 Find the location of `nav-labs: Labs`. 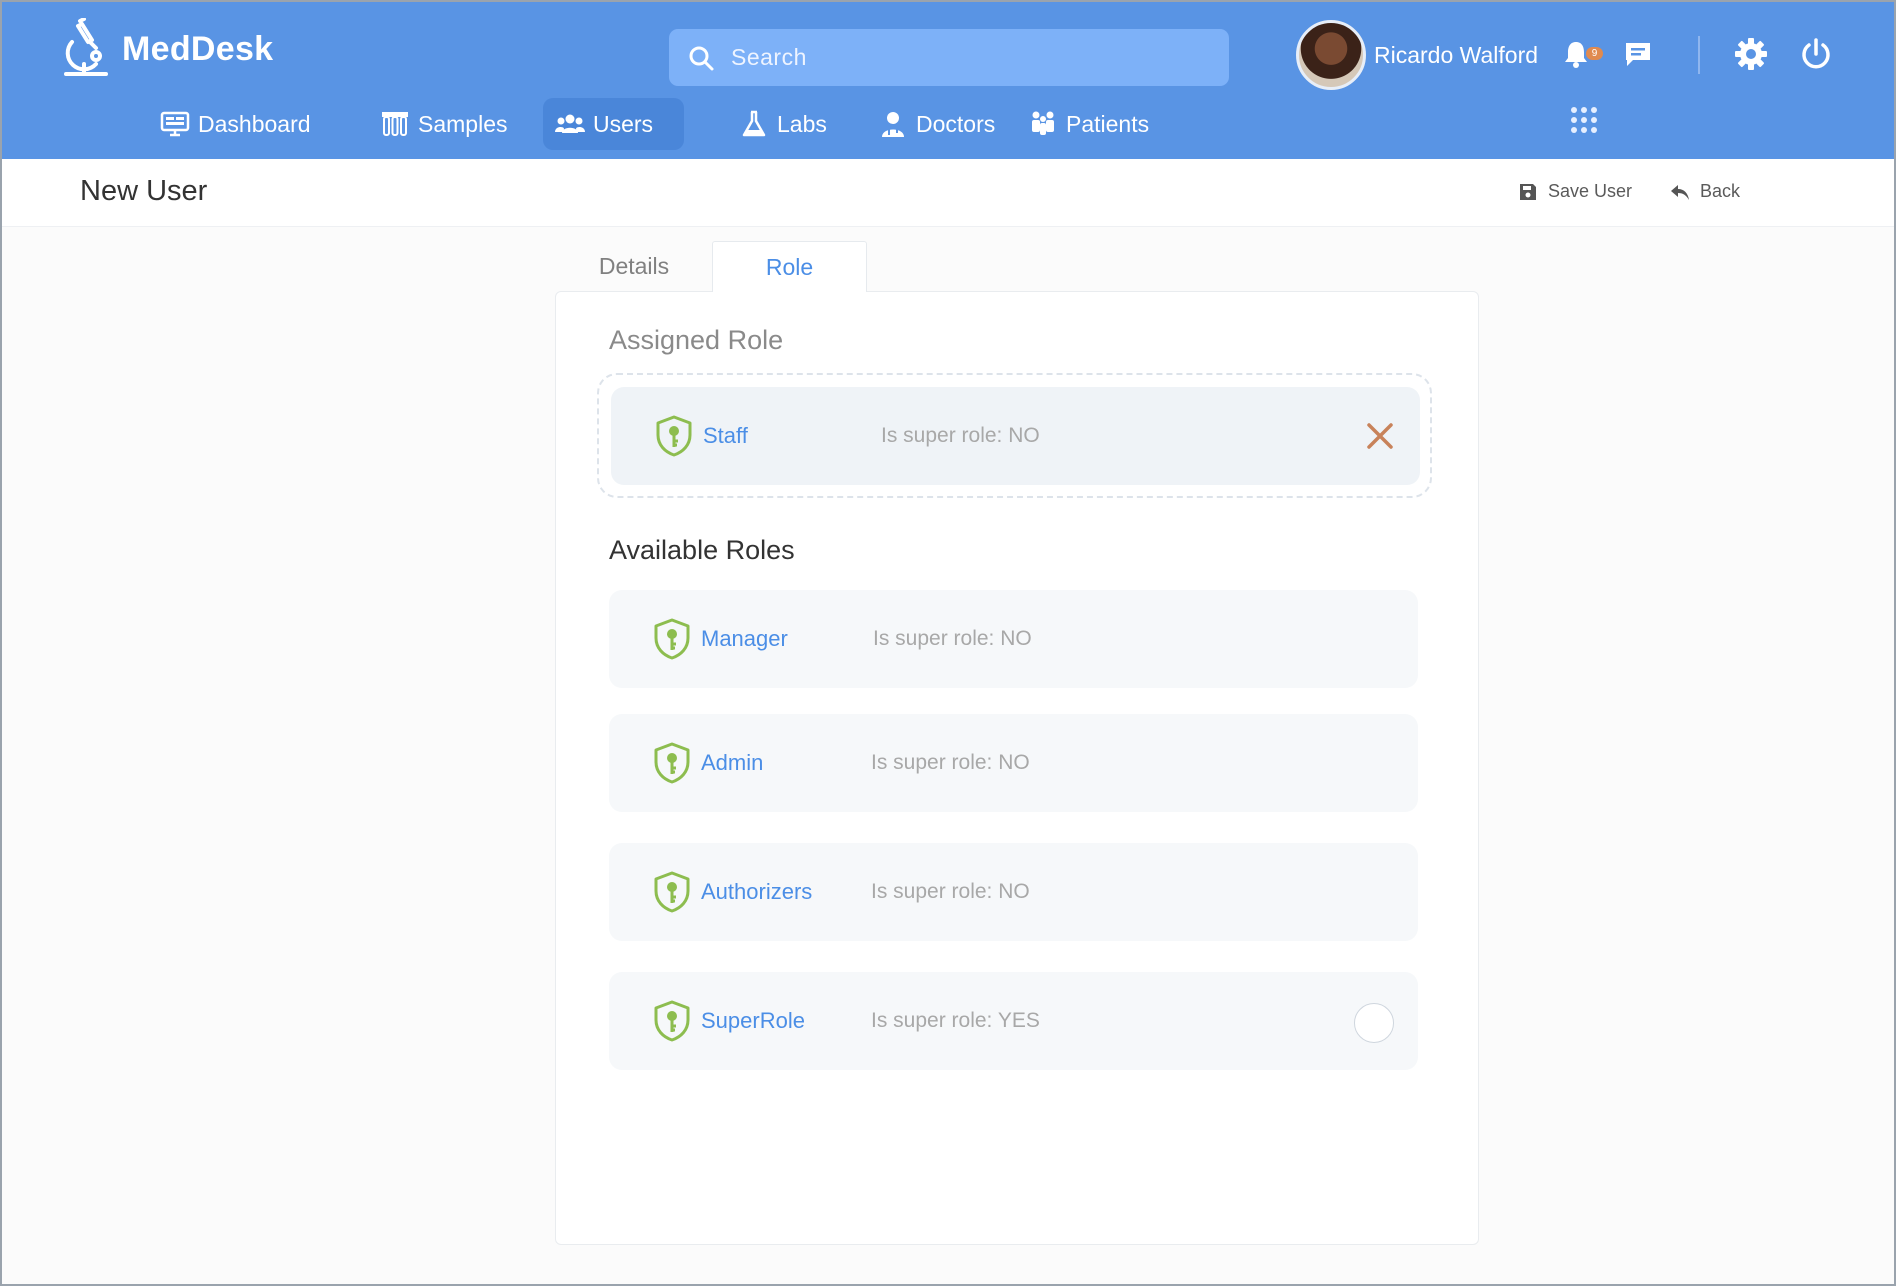

nav-labs: Labs is located at coordinates (783, 124).